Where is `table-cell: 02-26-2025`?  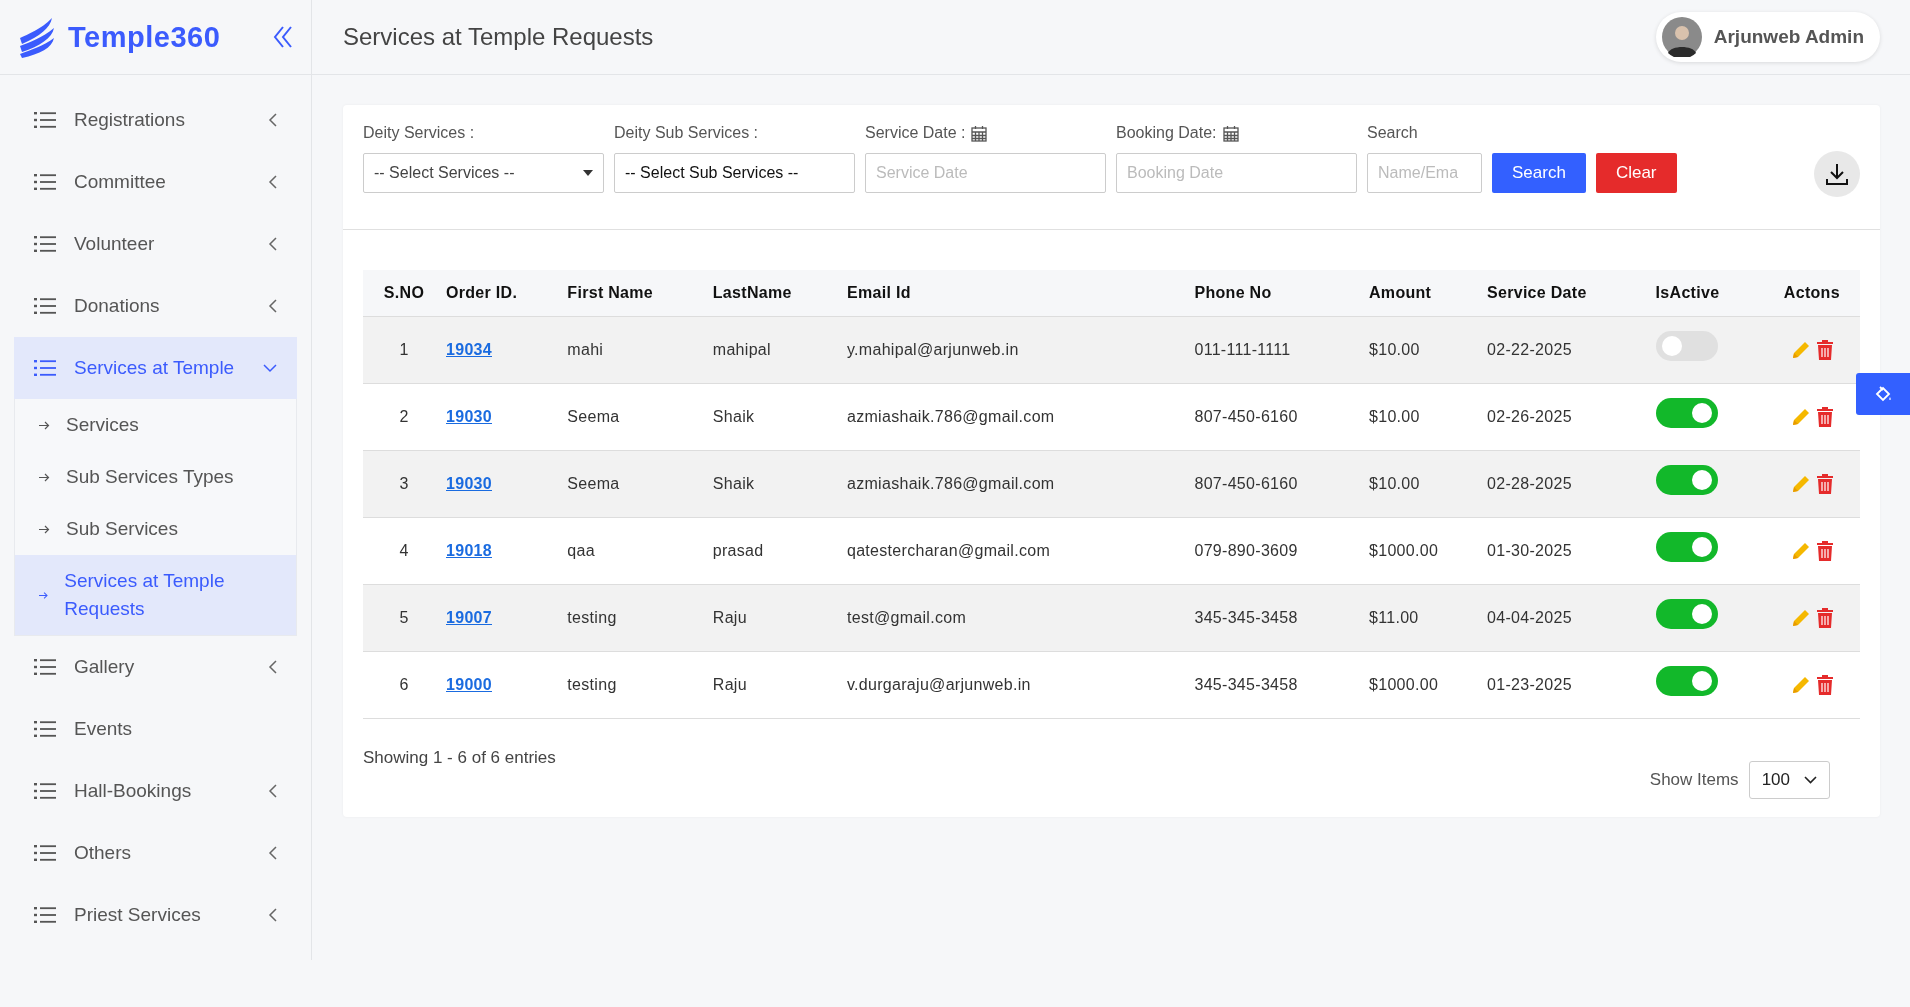 table-cell: 02-26-2025 is located at coordinates (1570, 417).